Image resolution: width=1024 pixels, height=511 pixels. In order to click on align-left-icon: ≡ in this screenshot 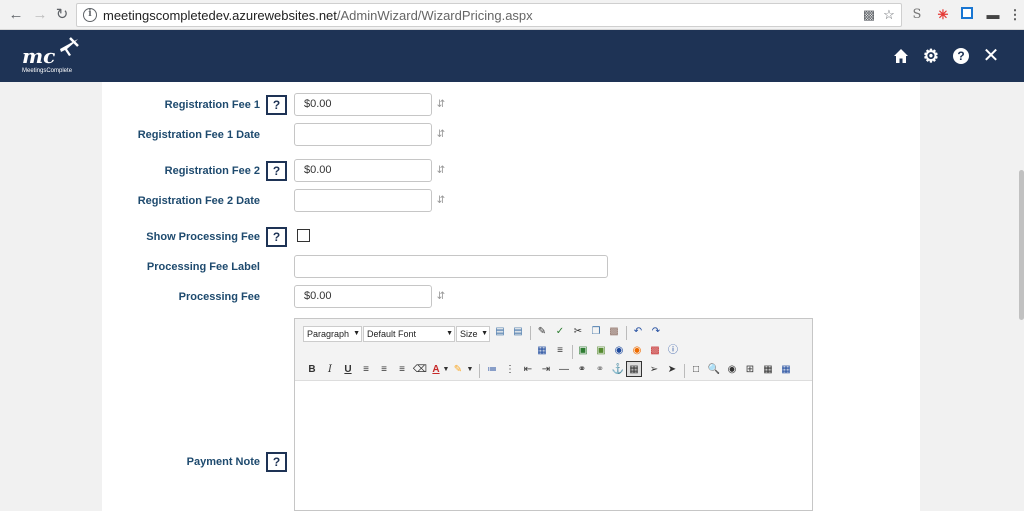, I will do `click(366, 370)`.